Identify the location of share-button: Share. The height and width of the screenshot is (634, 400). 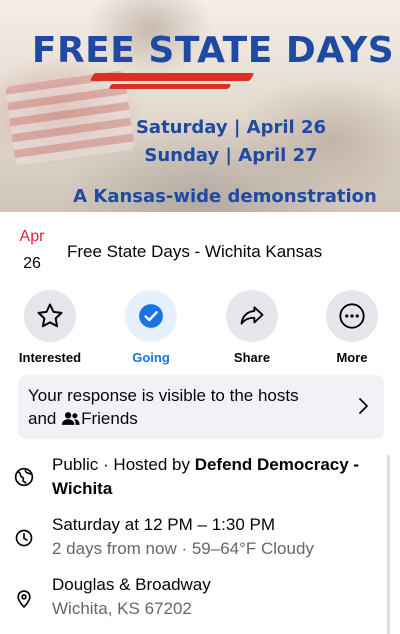
(252, 327).